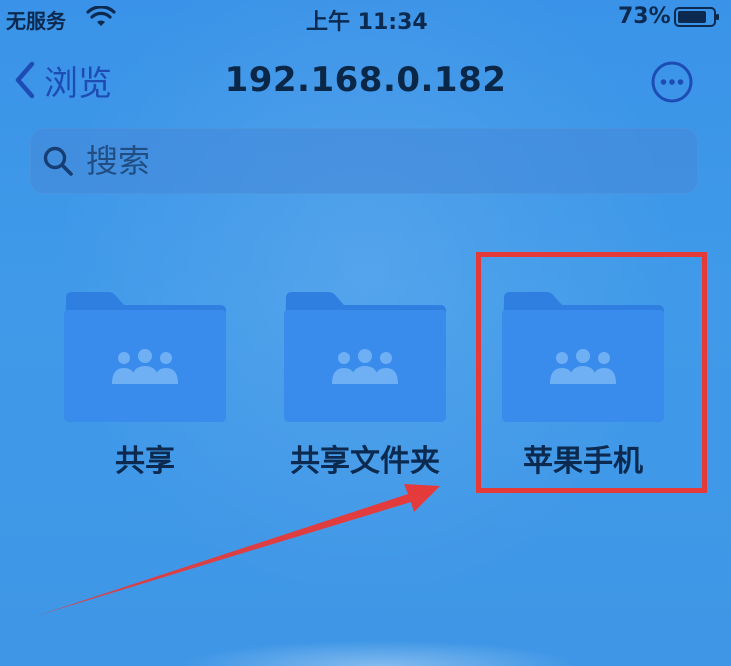  I want to click on status-bar: 无服务 上午 11:34 73%, so click(365, 18).